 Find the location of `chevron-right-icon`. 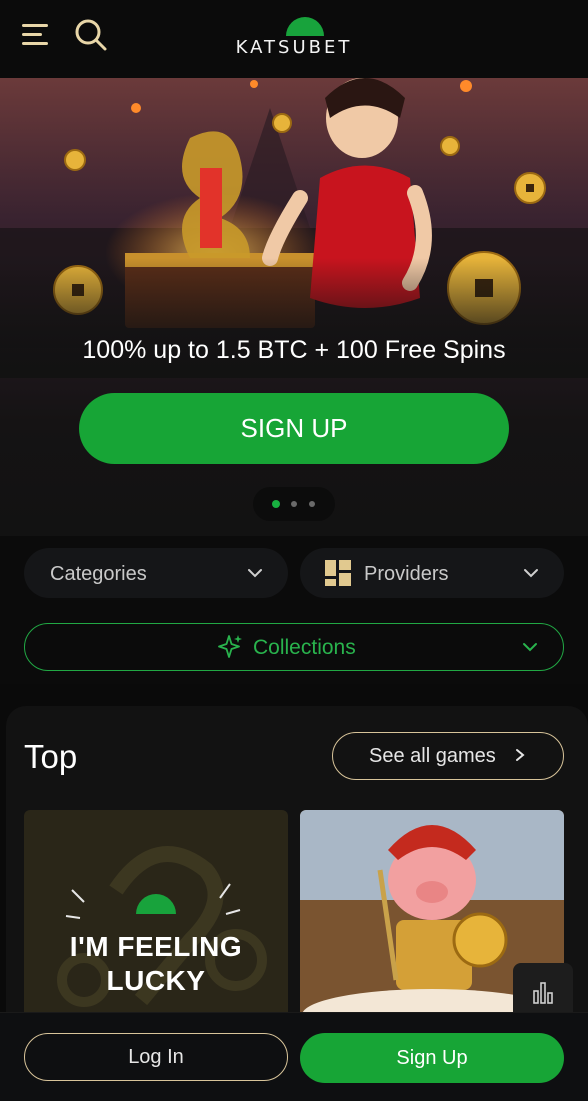

chevron-right-icon is located at coordinates (520, 755).